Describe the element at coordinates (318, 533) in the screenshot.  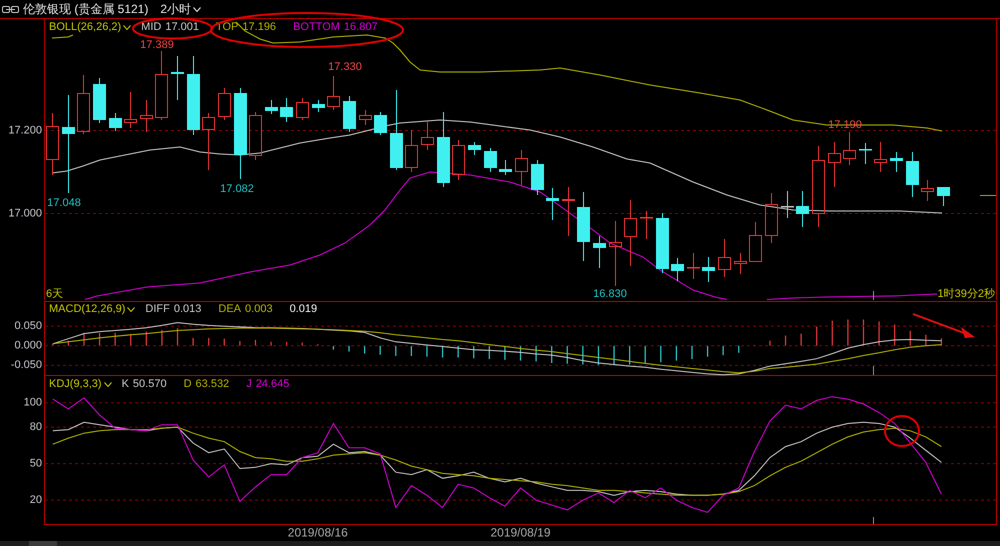
I see `date-label: 2019/08/16` at that location.